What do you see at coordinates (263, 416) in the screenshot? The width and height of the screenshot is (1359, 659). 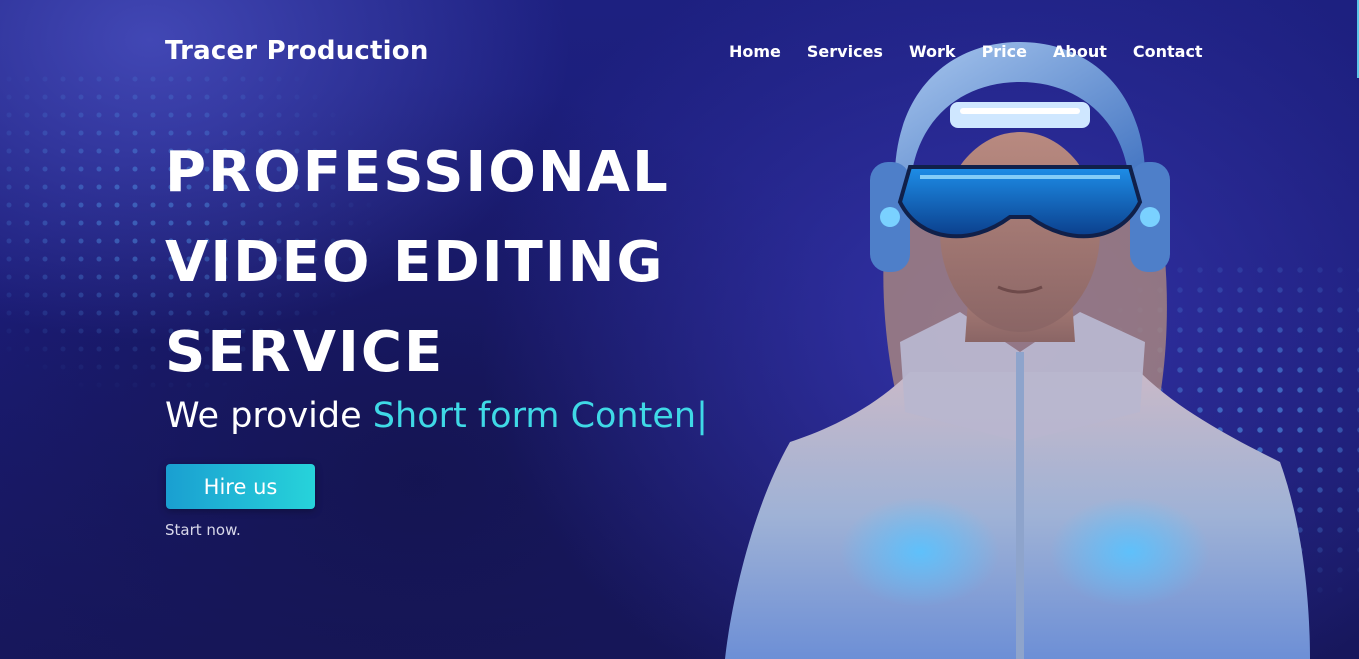 I see `subtitle-prefix: We provide` at bounding box center [263, 416].